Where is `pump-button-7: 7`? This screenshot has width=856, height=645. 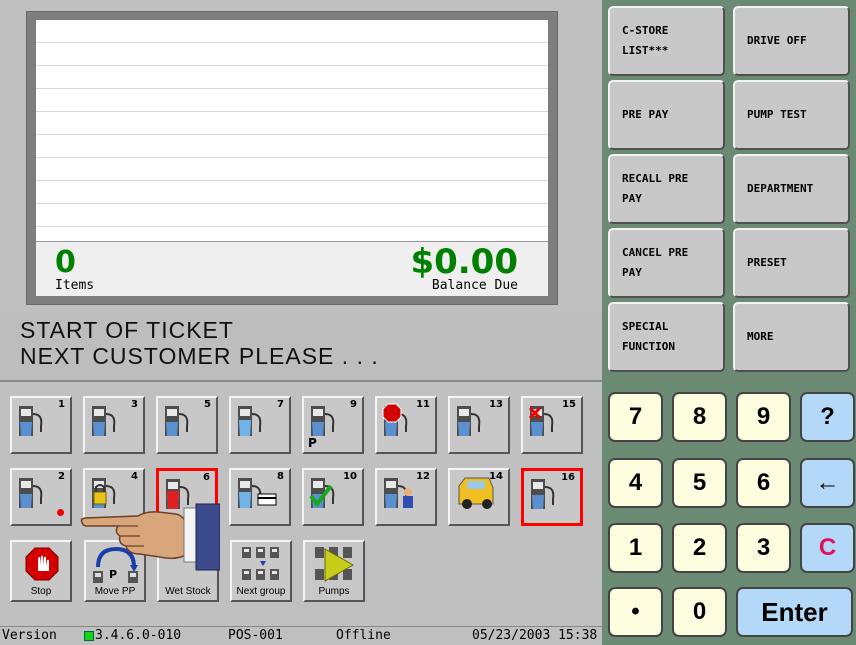
pump-button-7: 7 is located at coordinates (260, 425).